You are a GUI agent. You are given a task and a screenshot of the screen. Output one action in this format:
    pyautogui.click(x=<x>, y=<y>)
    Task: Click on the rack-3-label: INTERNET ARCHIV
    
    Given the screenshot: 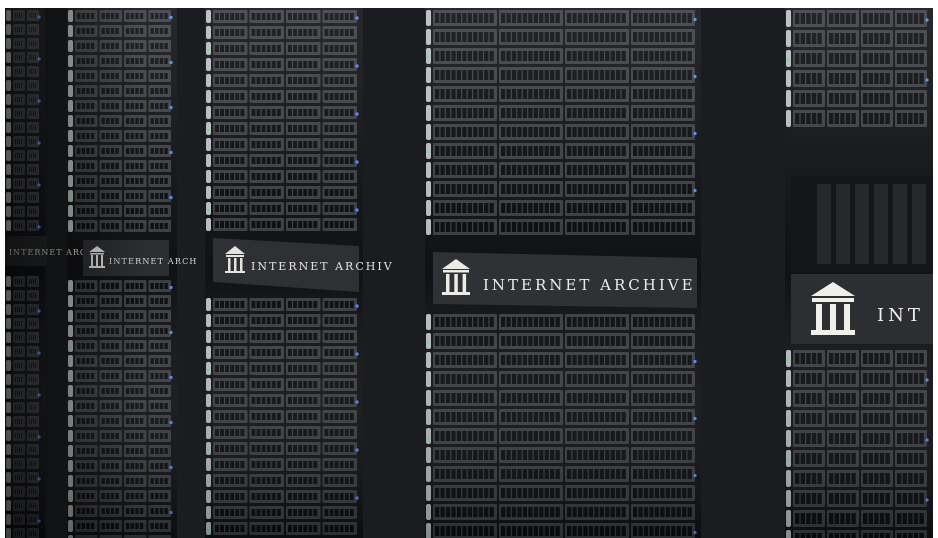 What is the action you would take?
    pyautogui.click(x=322, y=266)
    